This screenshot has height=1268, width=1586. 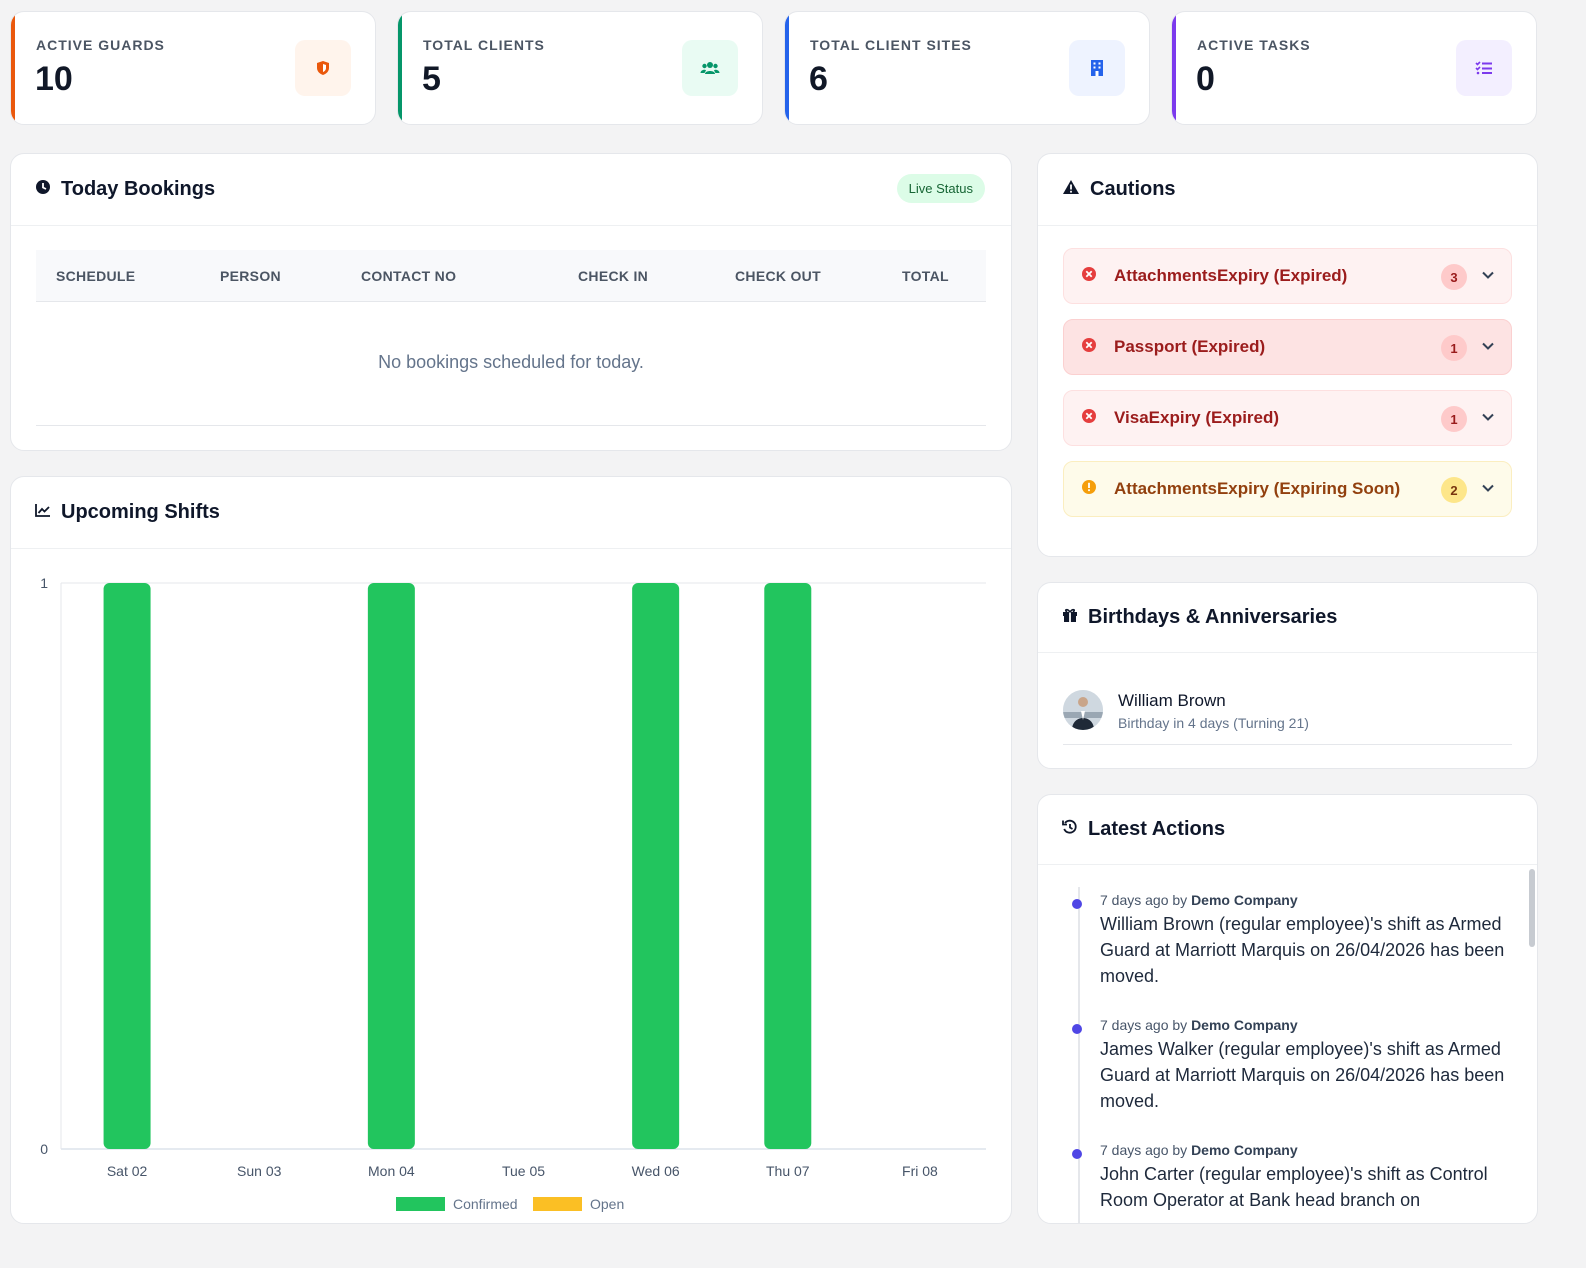 What do you see at coordinates (1454, 277) in the screenshot?
I see `caution-count-badge: 3` at bounding box center [1454, 277].